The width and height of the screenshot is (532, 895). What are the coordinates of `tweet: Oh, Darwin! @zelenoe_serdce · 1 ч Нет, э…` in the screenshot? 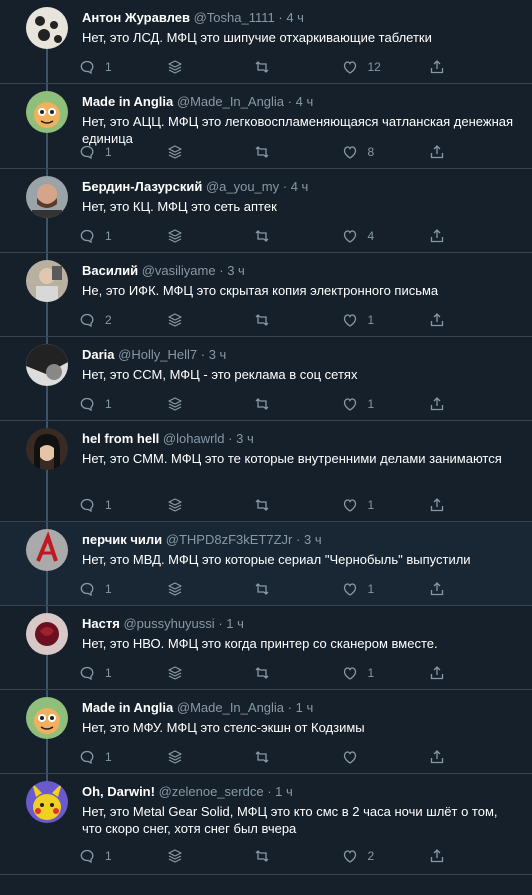 It's located at (266, 824).